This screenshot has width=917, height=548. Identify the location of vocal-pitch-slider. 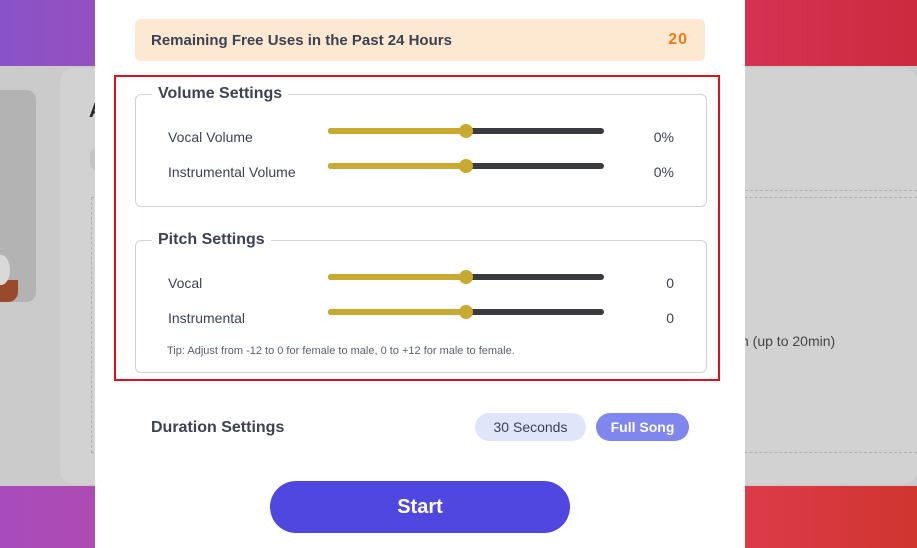
(466, 277).